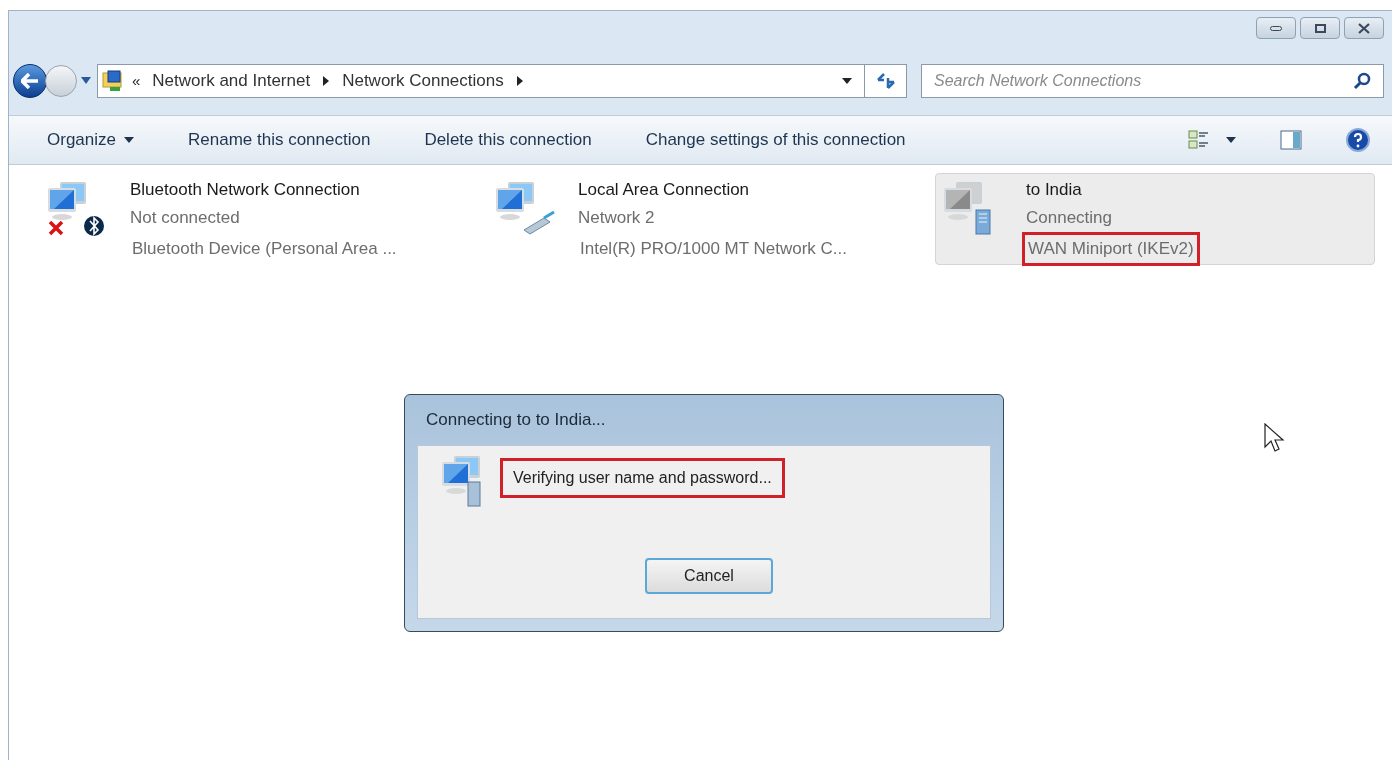 The image size is (1392, 760). Describe the element at coordinates (885, 81) in the screenshot. I see `refresh-icon` at that location.